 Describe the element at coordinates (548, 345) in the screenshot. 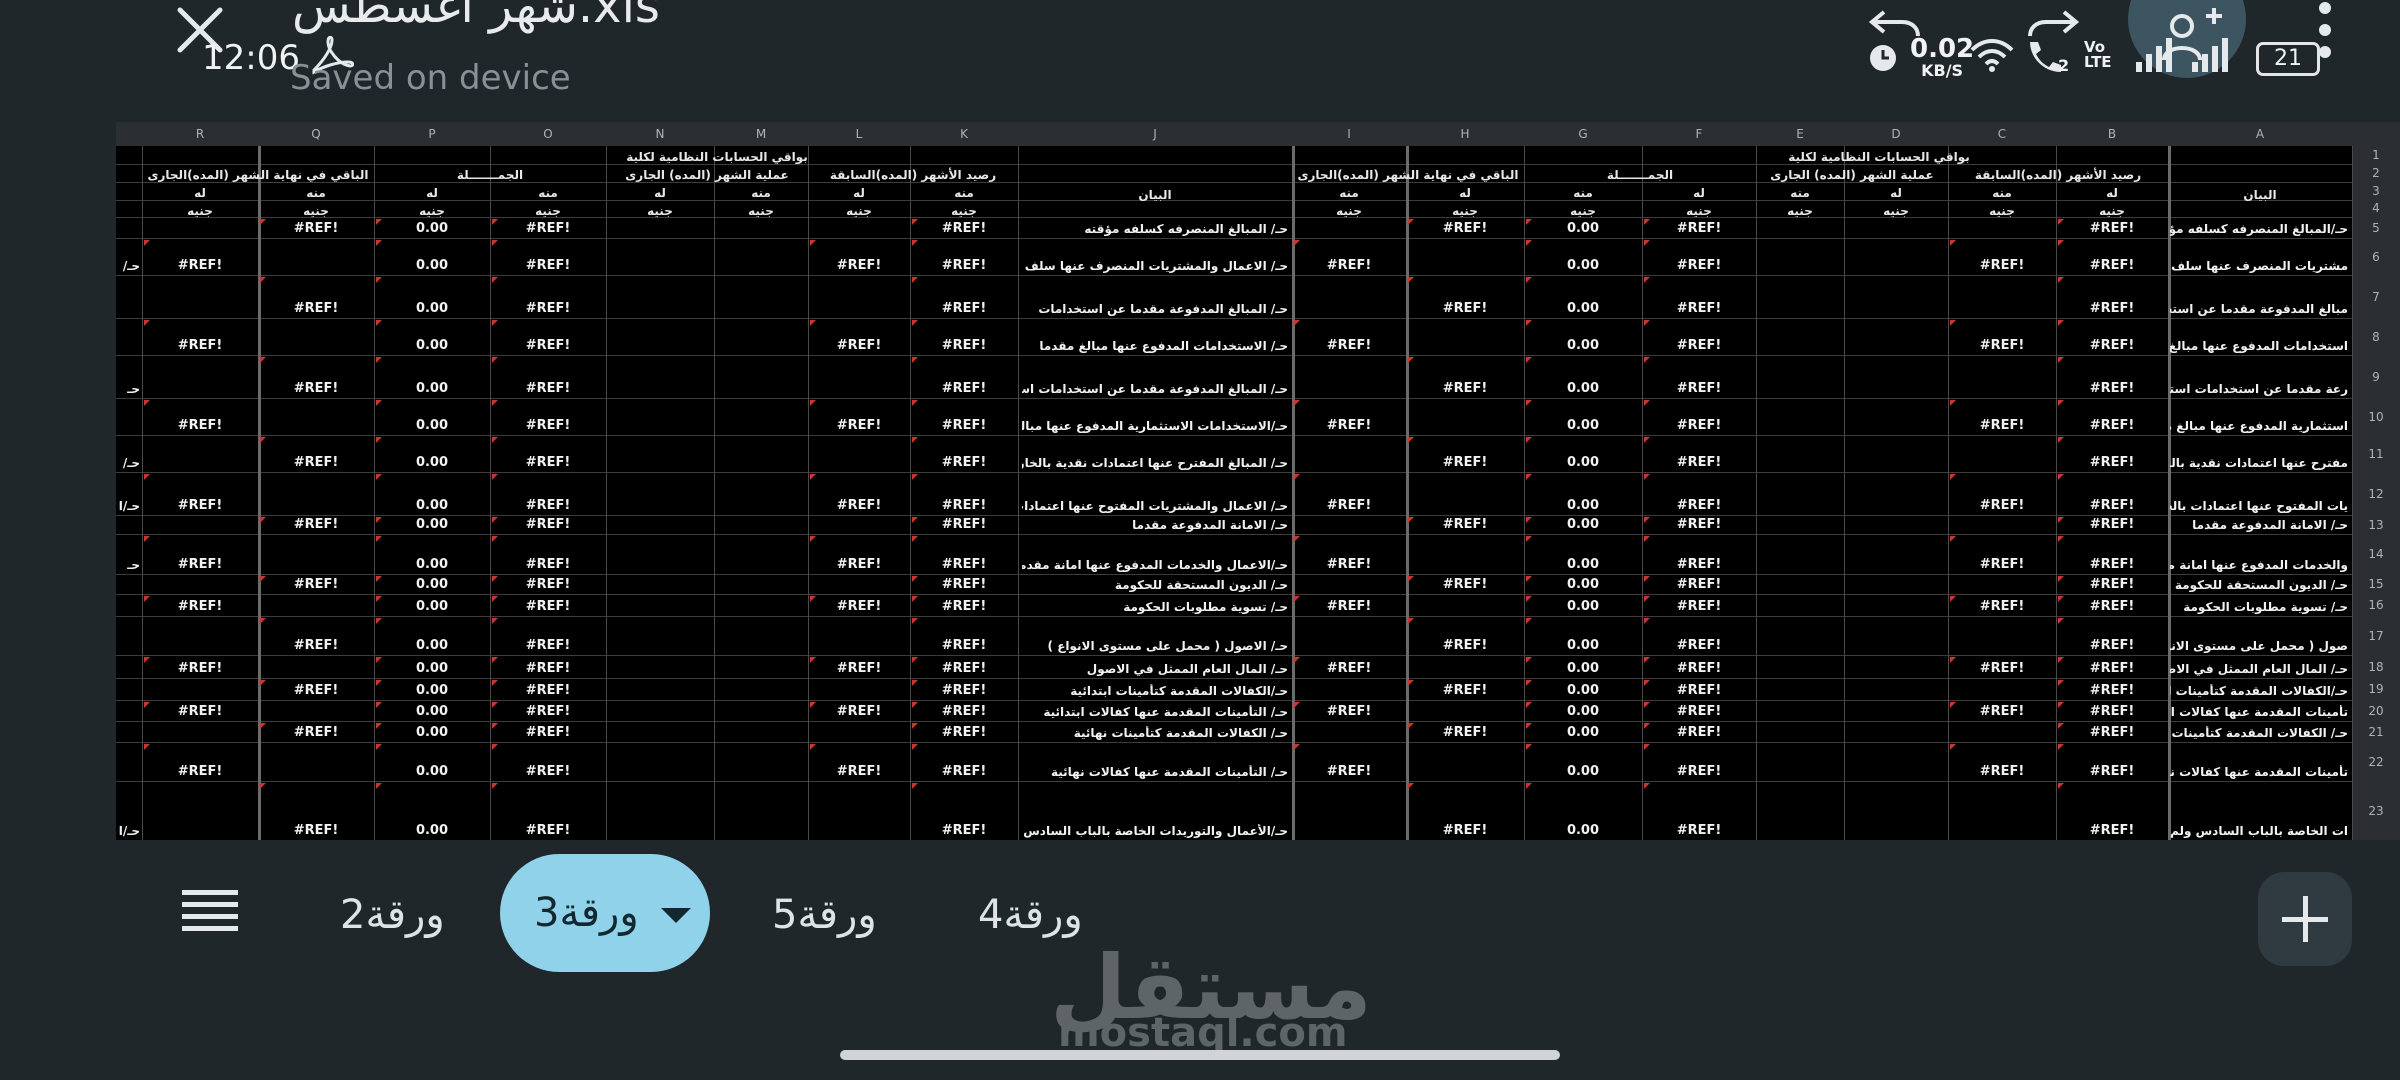

I see `cell-o-8: #REF!` at that location.